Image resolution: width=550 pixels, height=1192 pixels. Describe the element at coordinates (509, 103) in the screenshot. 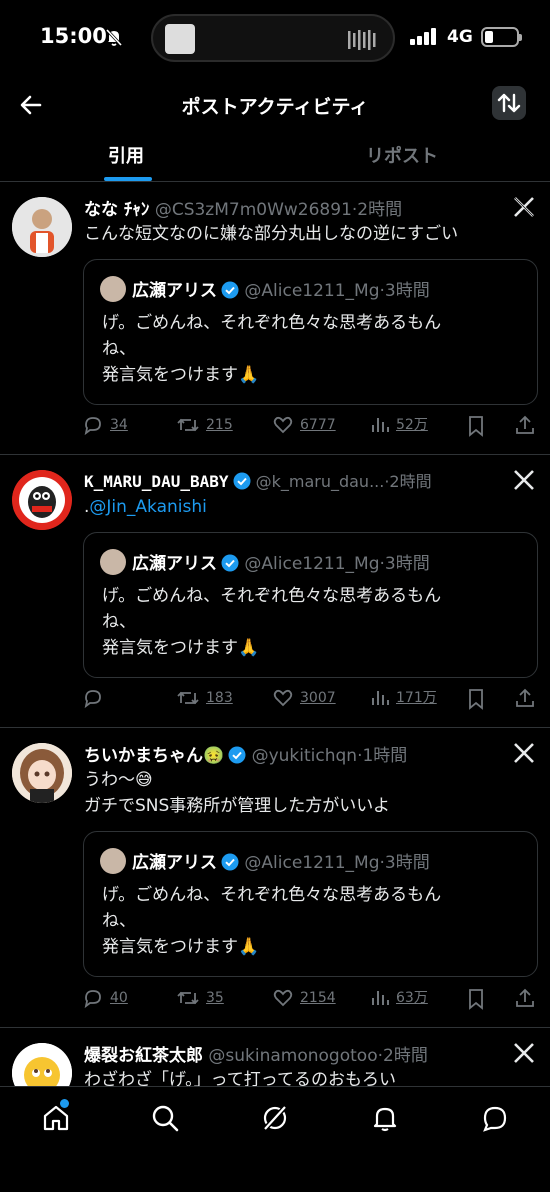

I see `sort-button` at that location.